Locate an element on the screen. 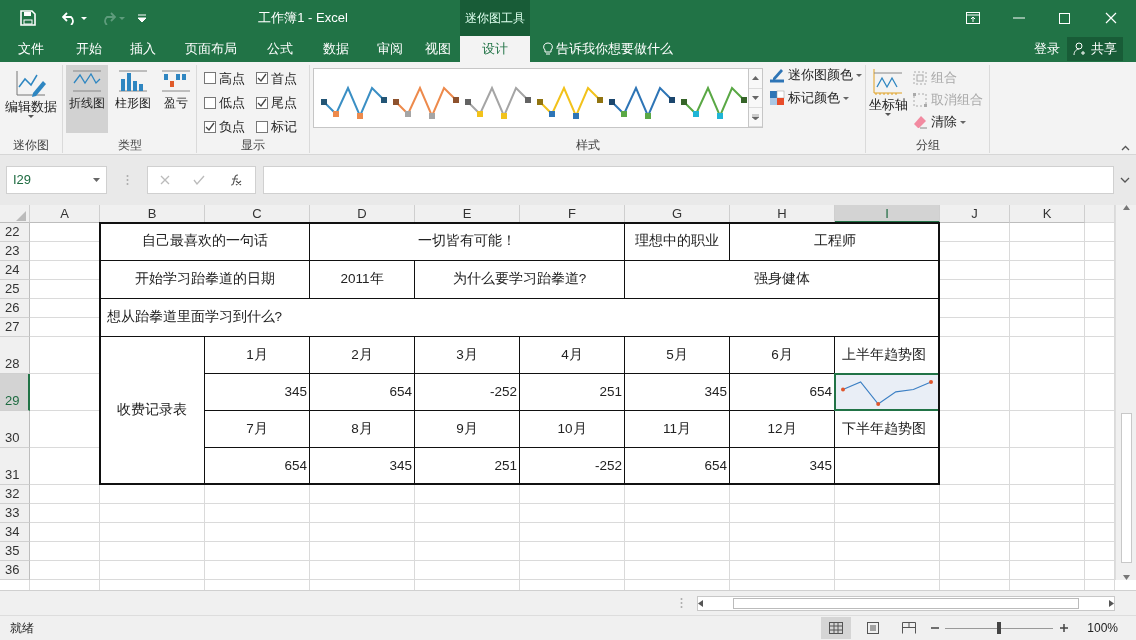  table-cell: 为什么要学习跆拳道? is located at coordinates (519, 279).